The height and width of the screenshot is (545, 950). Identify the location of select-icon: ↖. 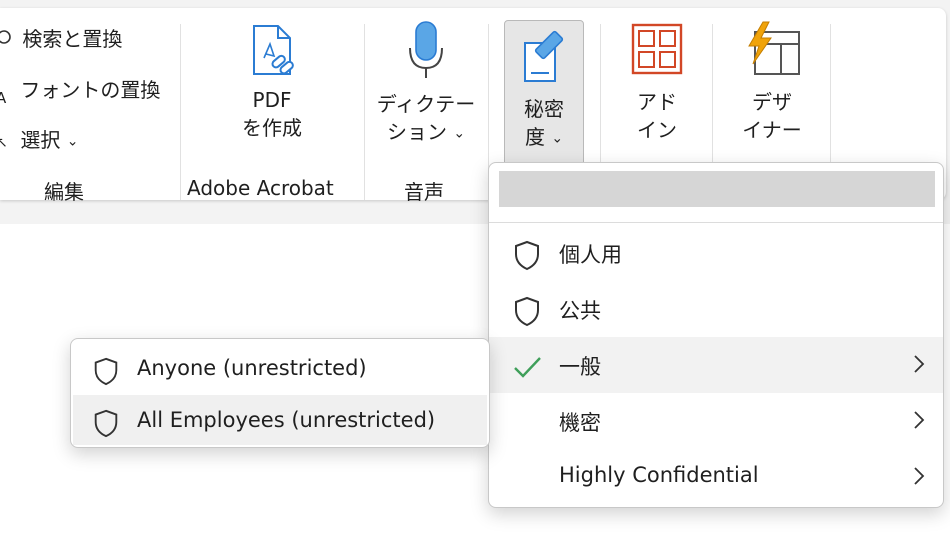
(4, 143).